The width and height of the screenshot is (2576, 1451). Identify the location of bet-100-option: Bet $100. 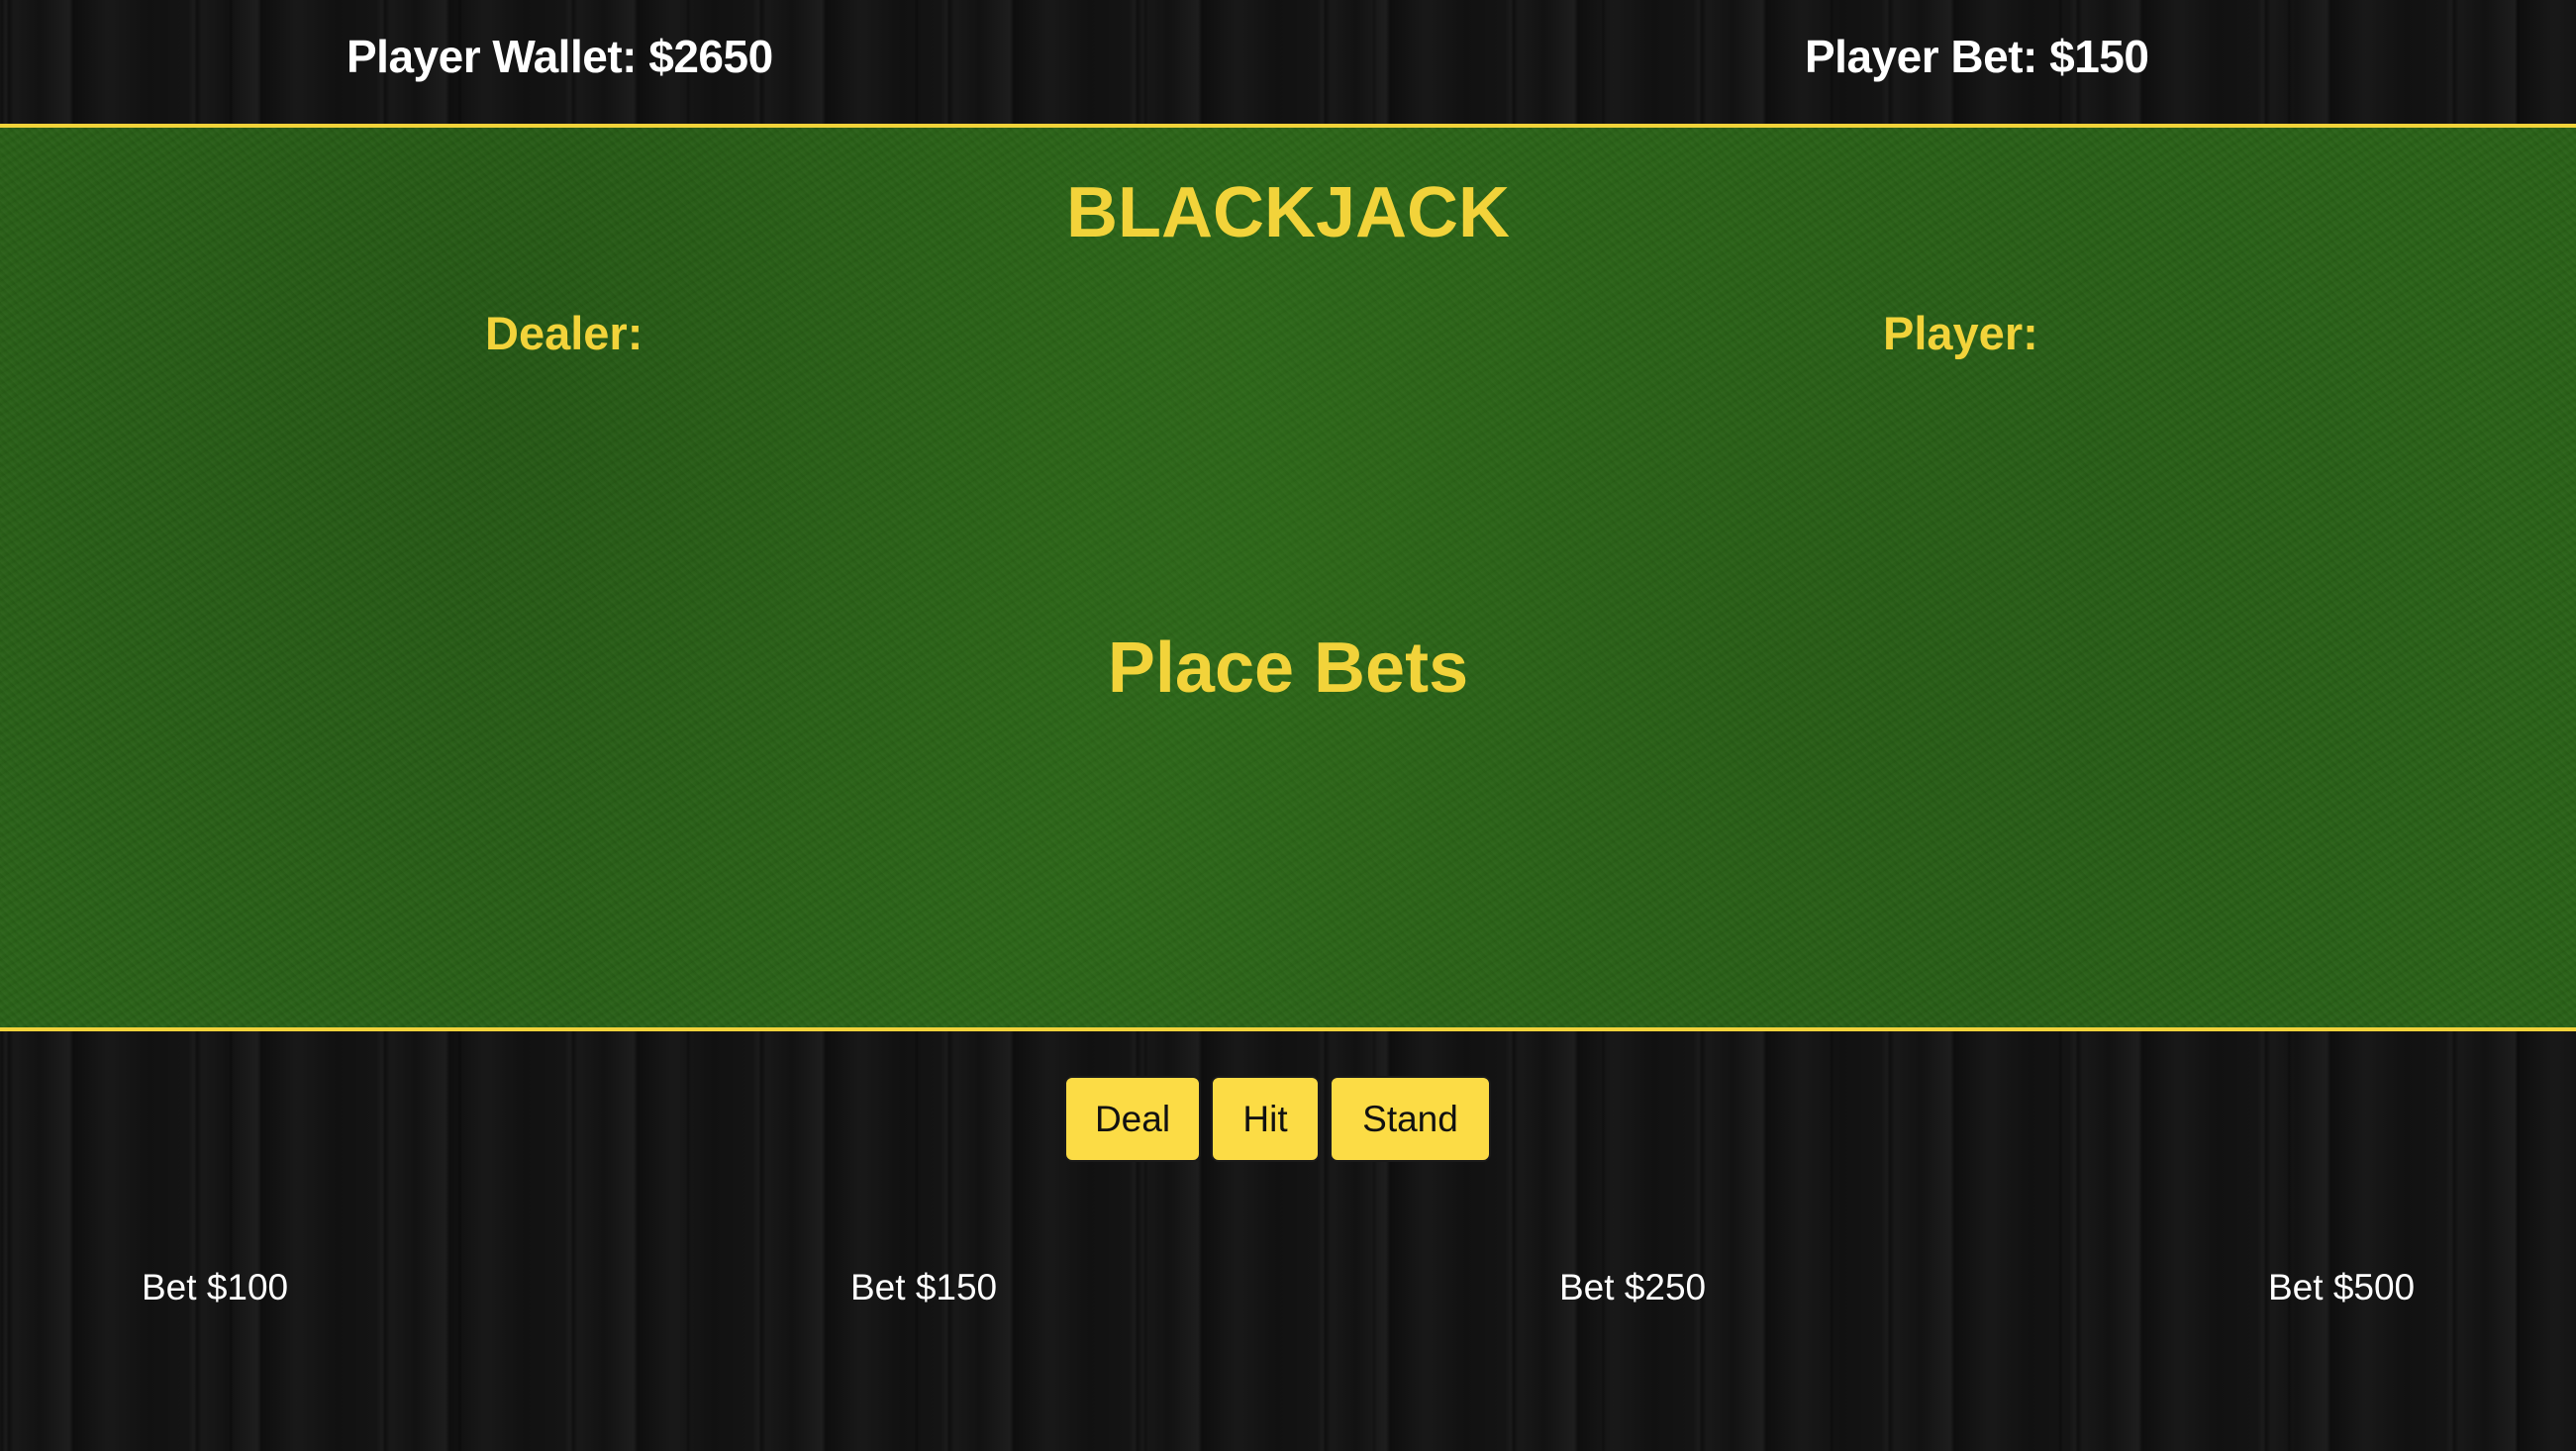
(215, 1287).